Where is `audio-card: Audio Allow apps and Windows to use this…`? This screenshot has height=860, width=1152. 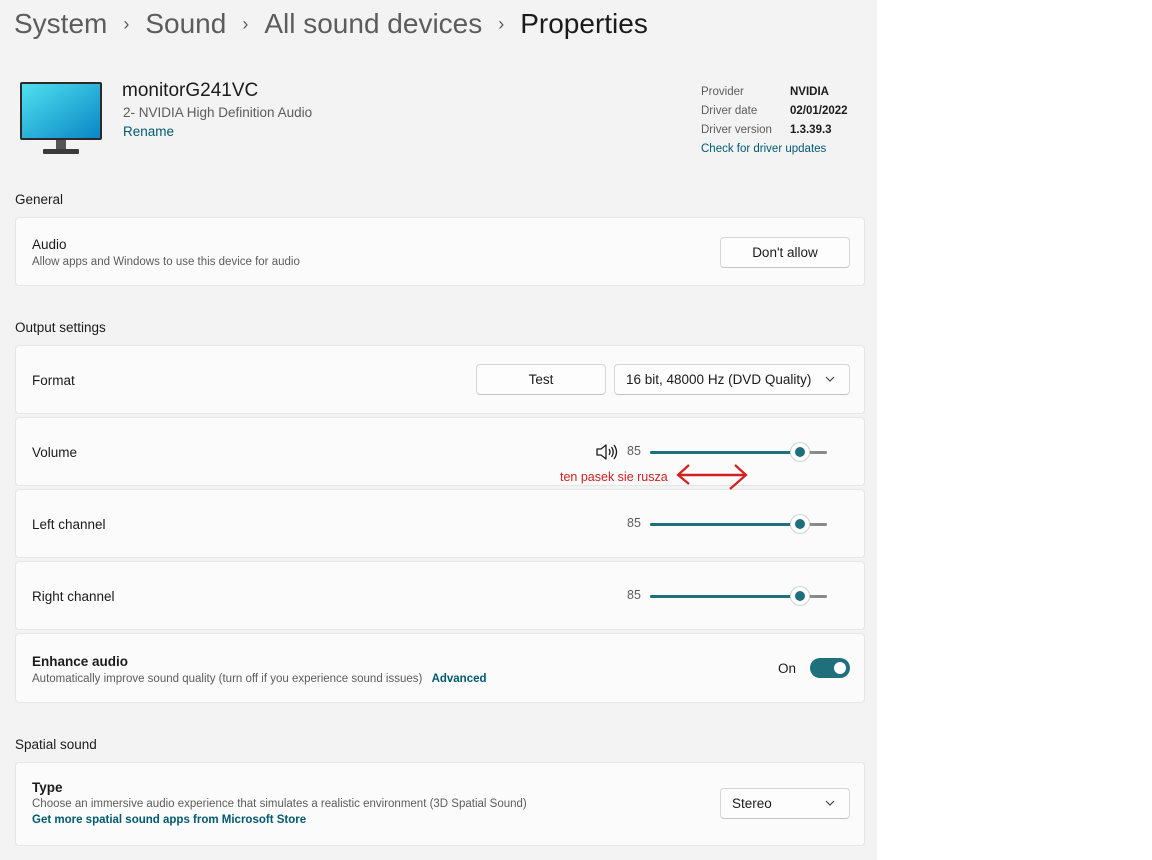 audio-card: Audio Allow apps and Windows to use this… is located at coordinates (440, 251).